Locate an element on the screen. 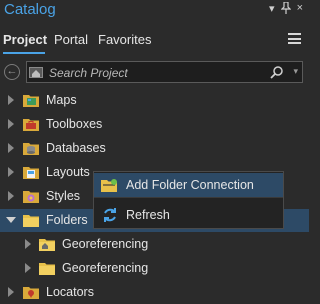 Image resolution: width=320 pixels, height=304 pixels. search-bar: ▾ is located at coordinates (164, 72).